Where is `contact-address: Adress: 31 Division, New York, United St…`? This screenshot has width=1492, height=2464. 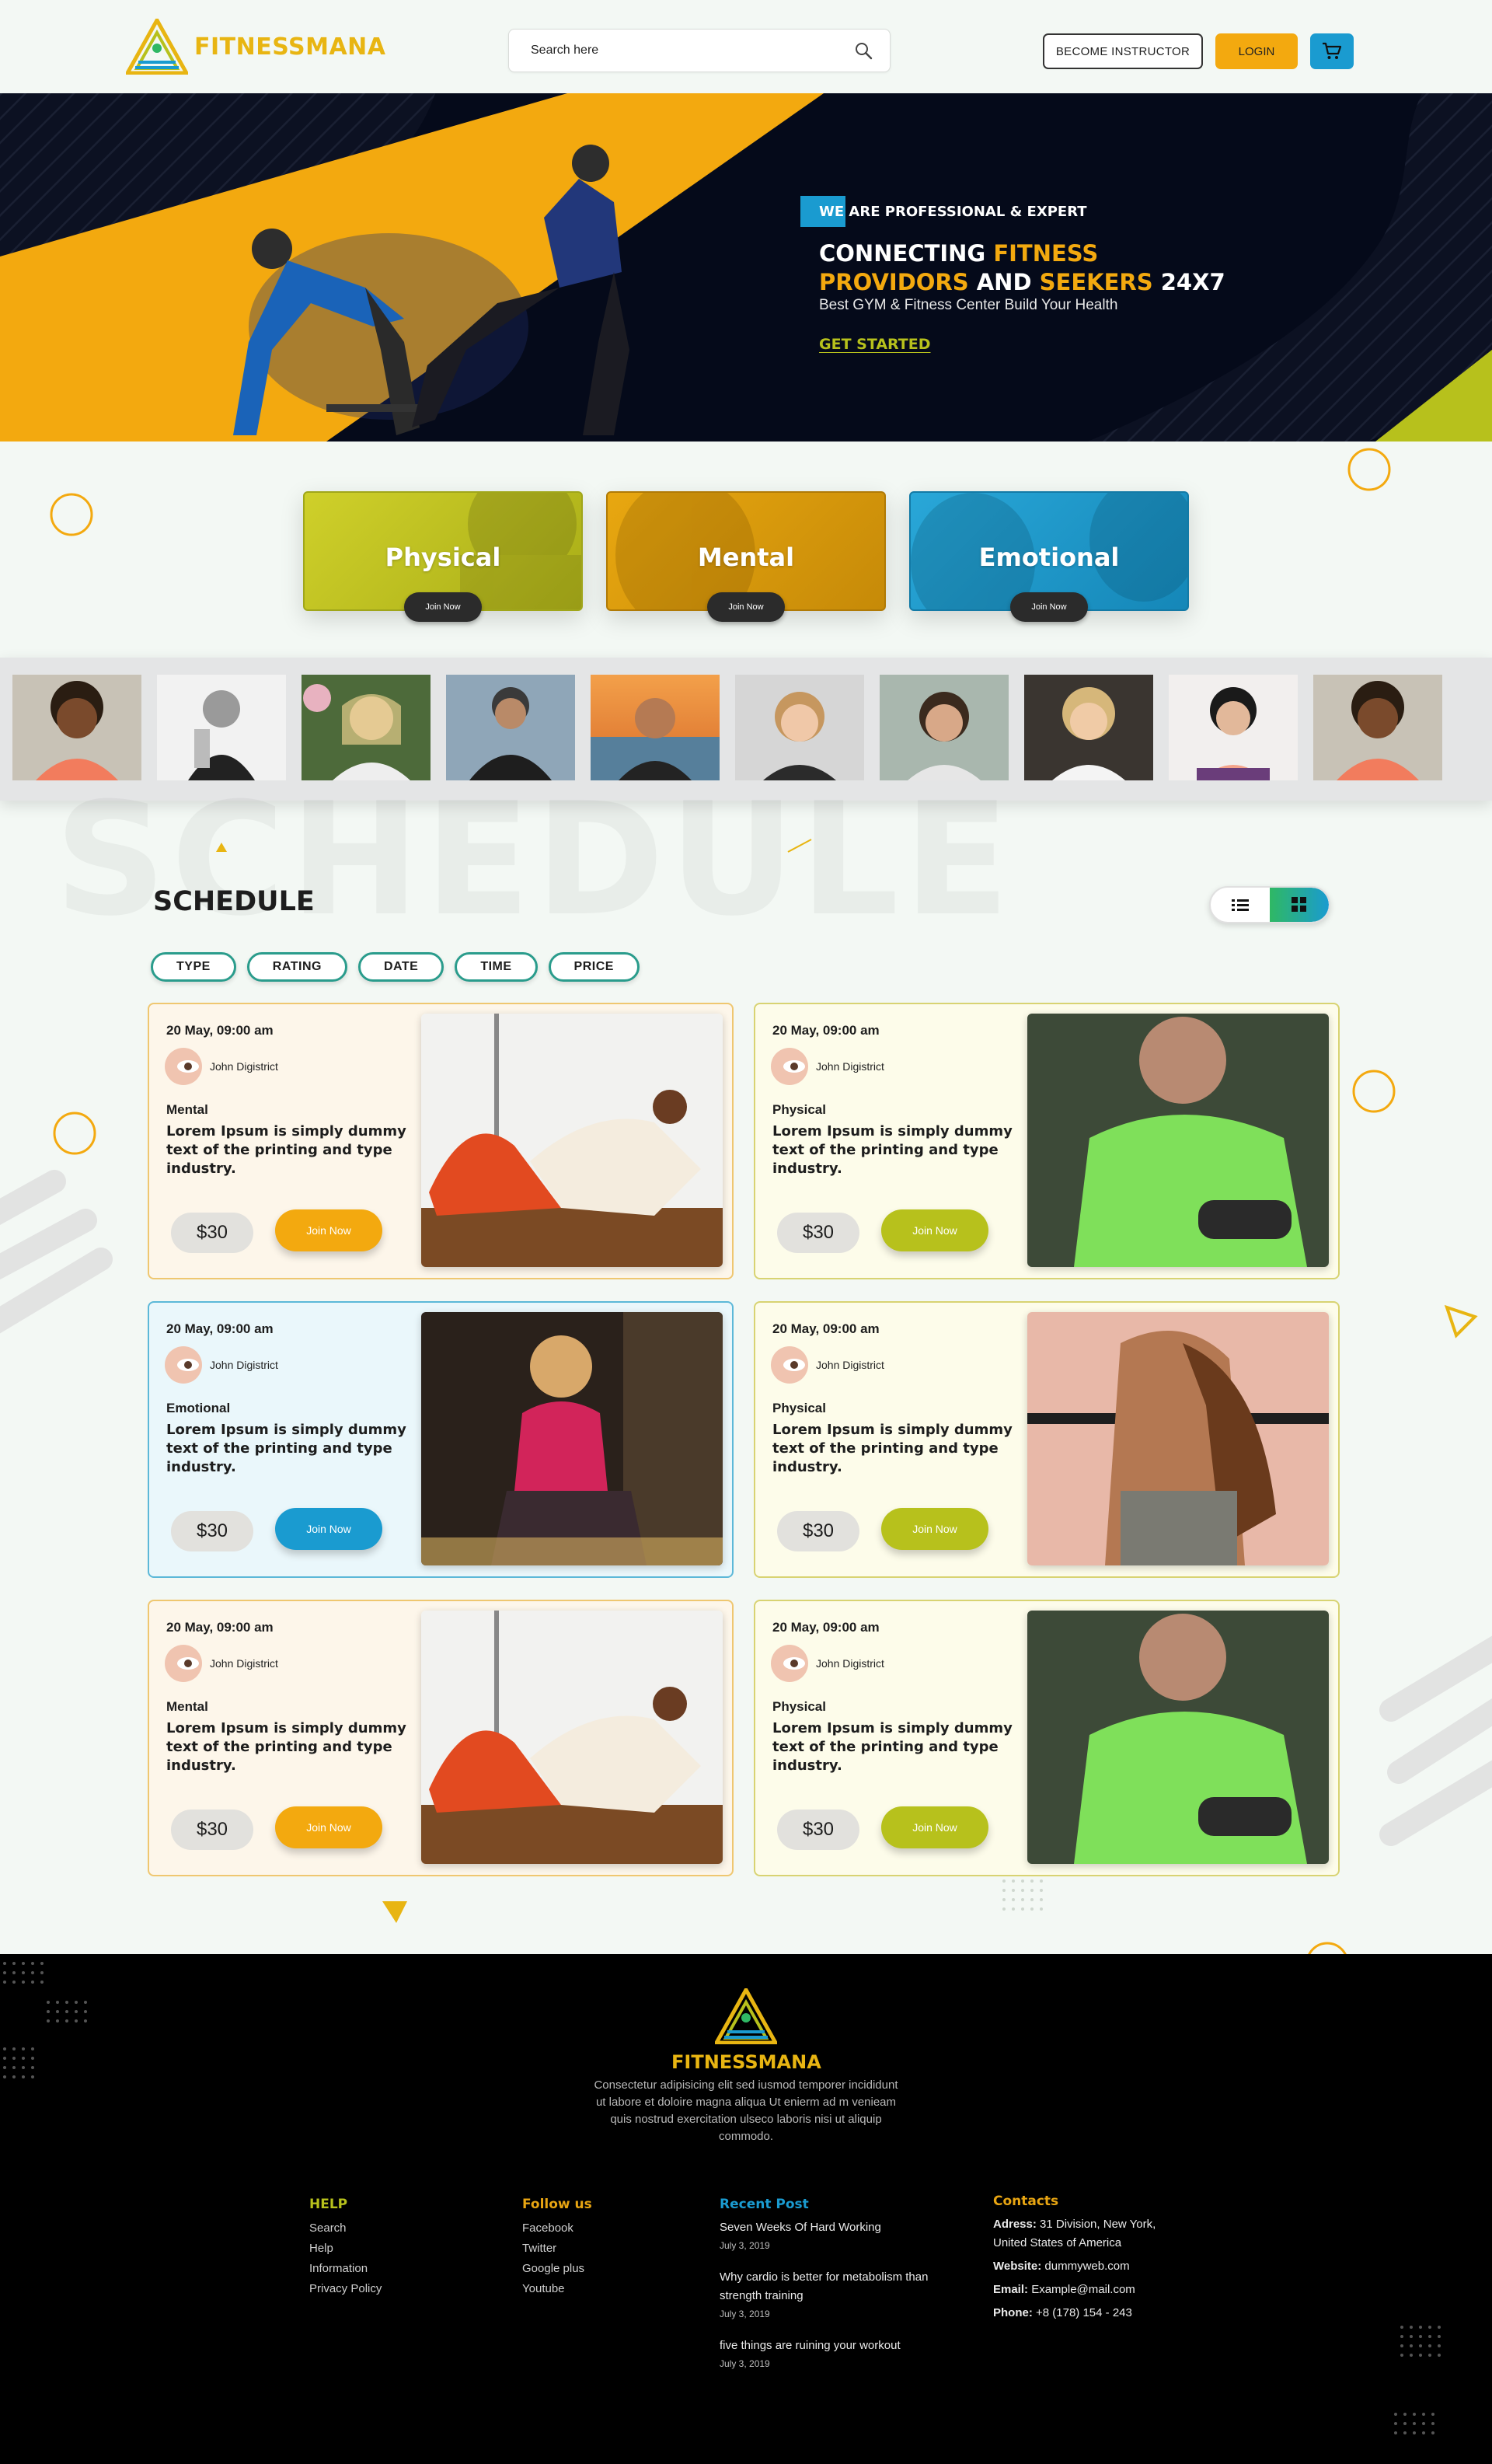
contact-address: Adress: 31 Division, New York, United St… is located at coordinates (1074, 2233).